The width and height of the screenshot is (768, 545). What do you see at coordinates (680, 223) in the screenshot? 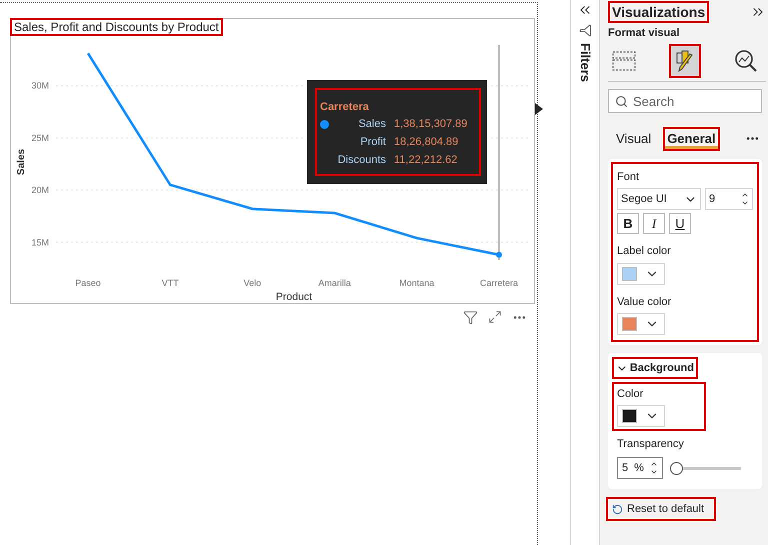
I see `font-style-button: U` at bounding box center [680, 223].